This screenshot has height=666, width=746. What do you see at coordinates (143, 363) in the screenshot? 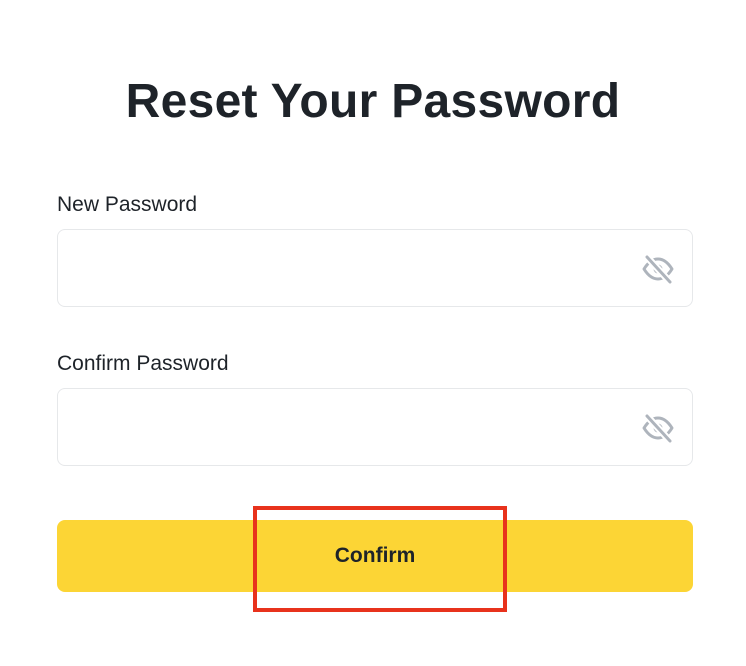
I see `confirm-password-label: Confirm Password` at bounding box center [143, 363].